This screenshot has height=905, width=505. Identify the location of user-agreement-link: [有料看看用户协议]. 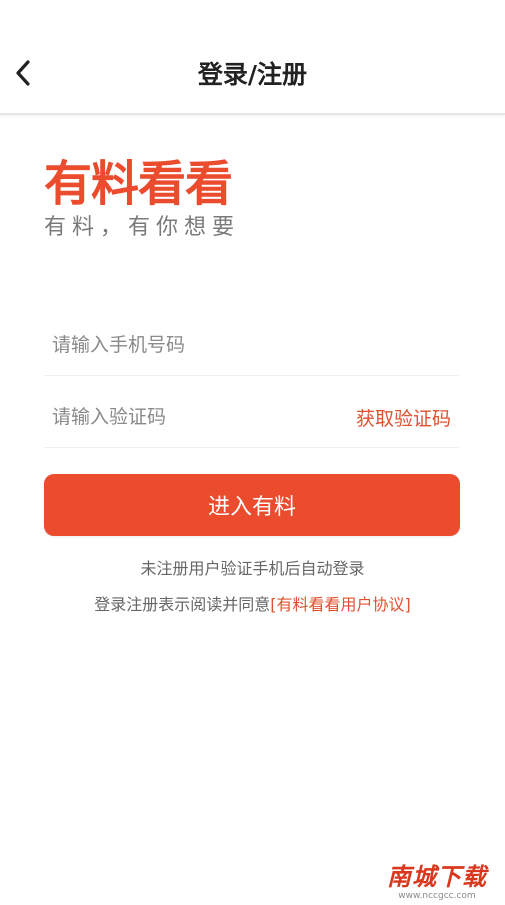
(340, 604).